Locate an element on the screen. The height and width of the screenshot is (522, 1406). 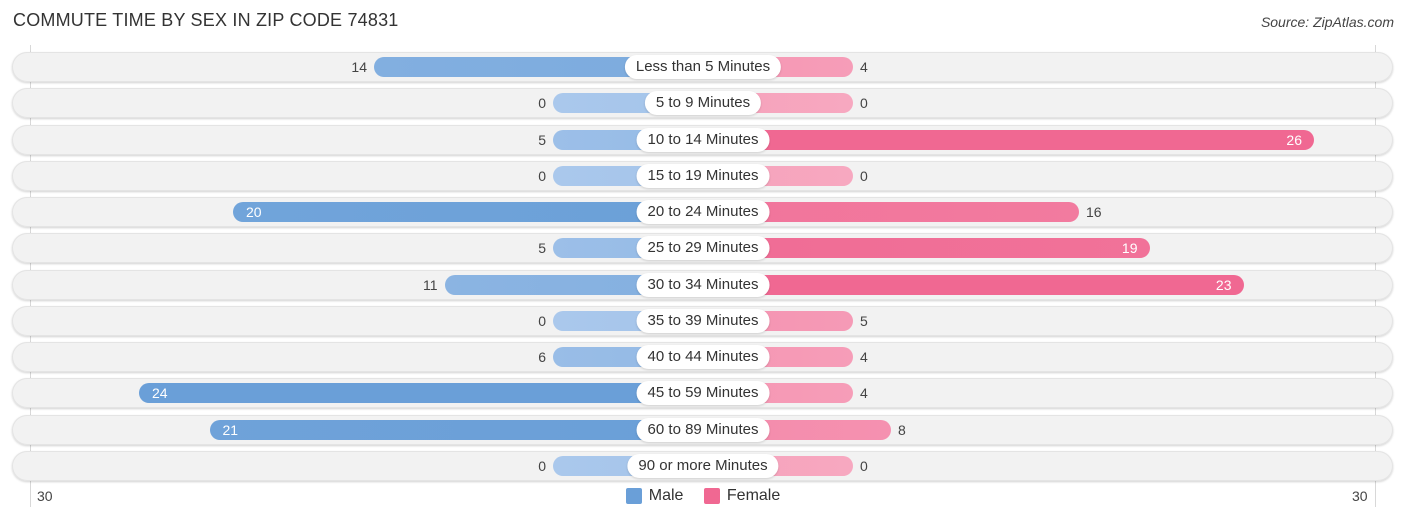
legend-swatch-male is located at coordinates (633, 496).